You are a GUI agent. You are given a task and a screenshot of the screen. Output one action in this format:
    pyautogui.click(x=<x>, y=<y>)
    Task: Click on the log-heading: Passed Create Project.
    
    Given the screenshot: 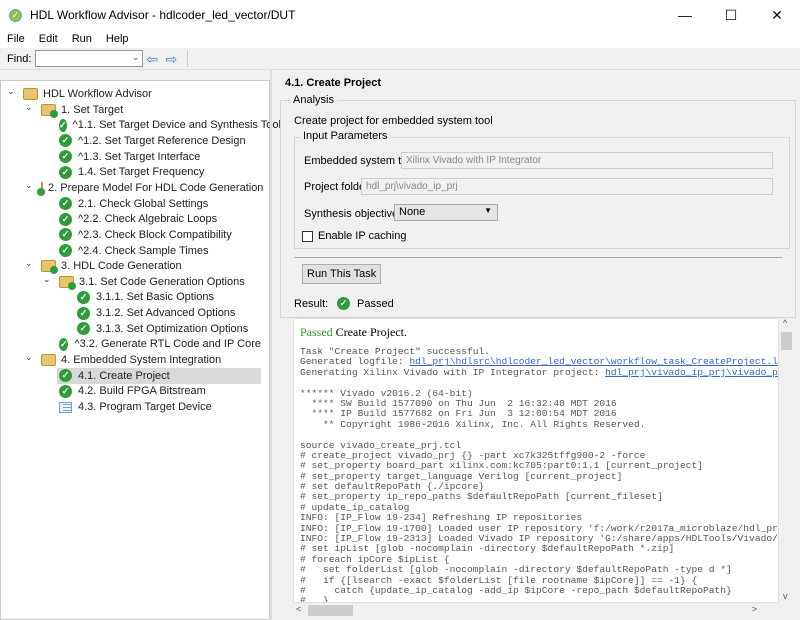 What is the action you would take?
    pyautogui.click(x=353, y=332)
    